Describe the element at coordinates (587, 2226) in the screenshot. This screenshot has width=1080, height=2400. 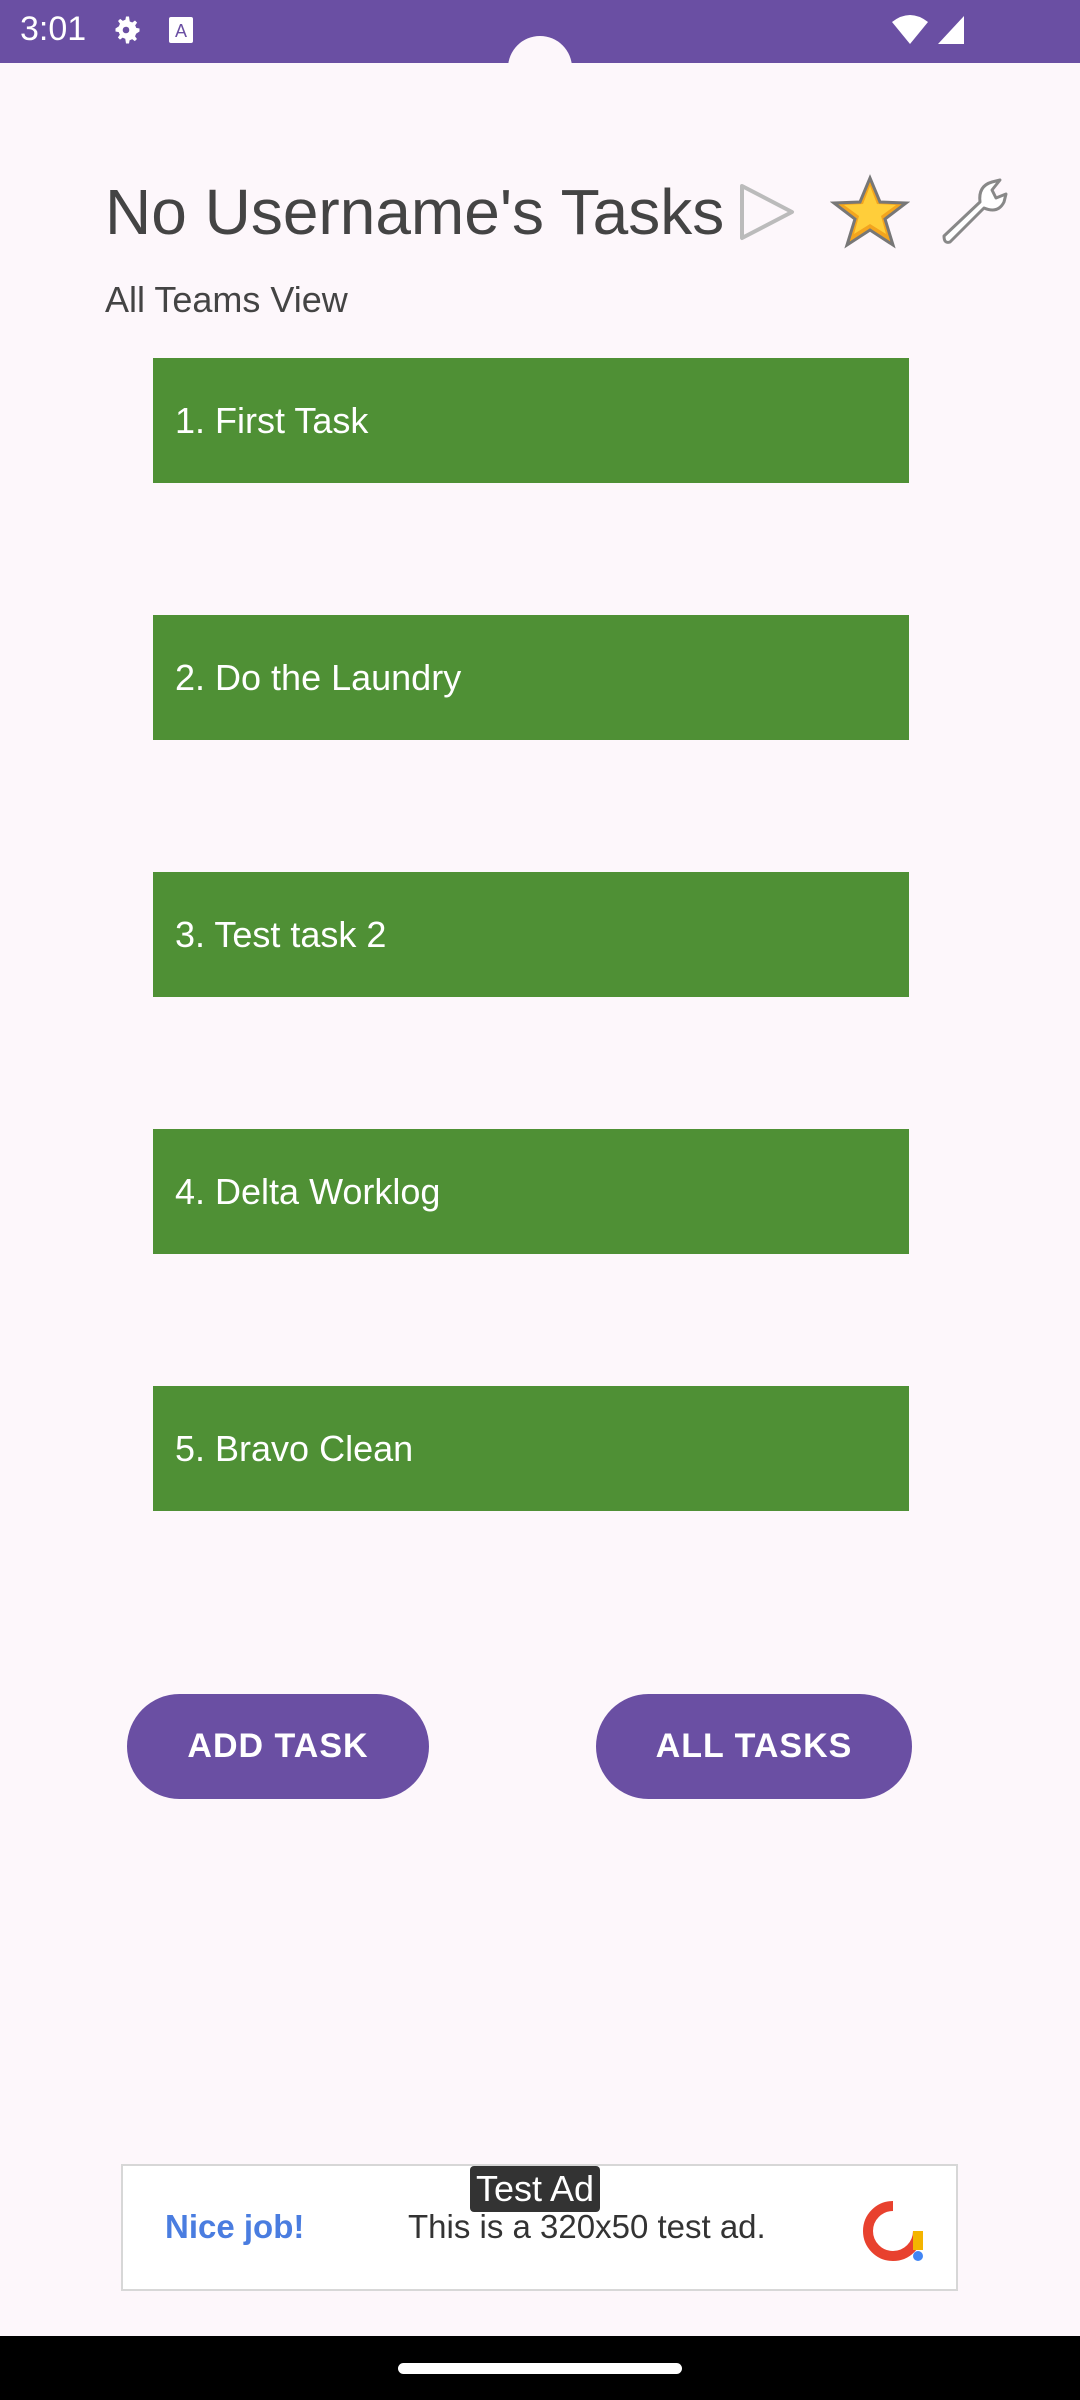
I see `ad-body: This is a 320x50 test ad.` at that location.